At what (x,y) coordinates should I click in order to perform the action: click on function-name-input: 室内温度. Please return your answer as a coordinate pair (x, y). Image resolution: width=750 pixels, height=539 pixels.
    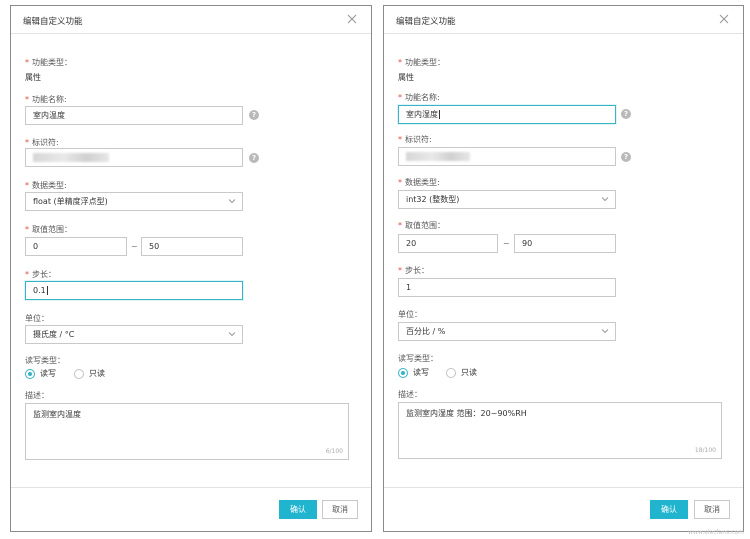
    Looking at the image, I should click on (134, 115).